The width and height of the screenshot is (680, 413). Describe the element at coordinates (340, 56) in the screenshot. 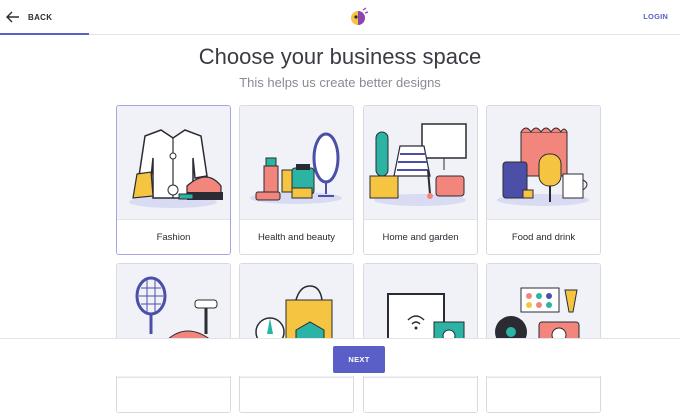

I see `page-title: Choose your business space` at that location.